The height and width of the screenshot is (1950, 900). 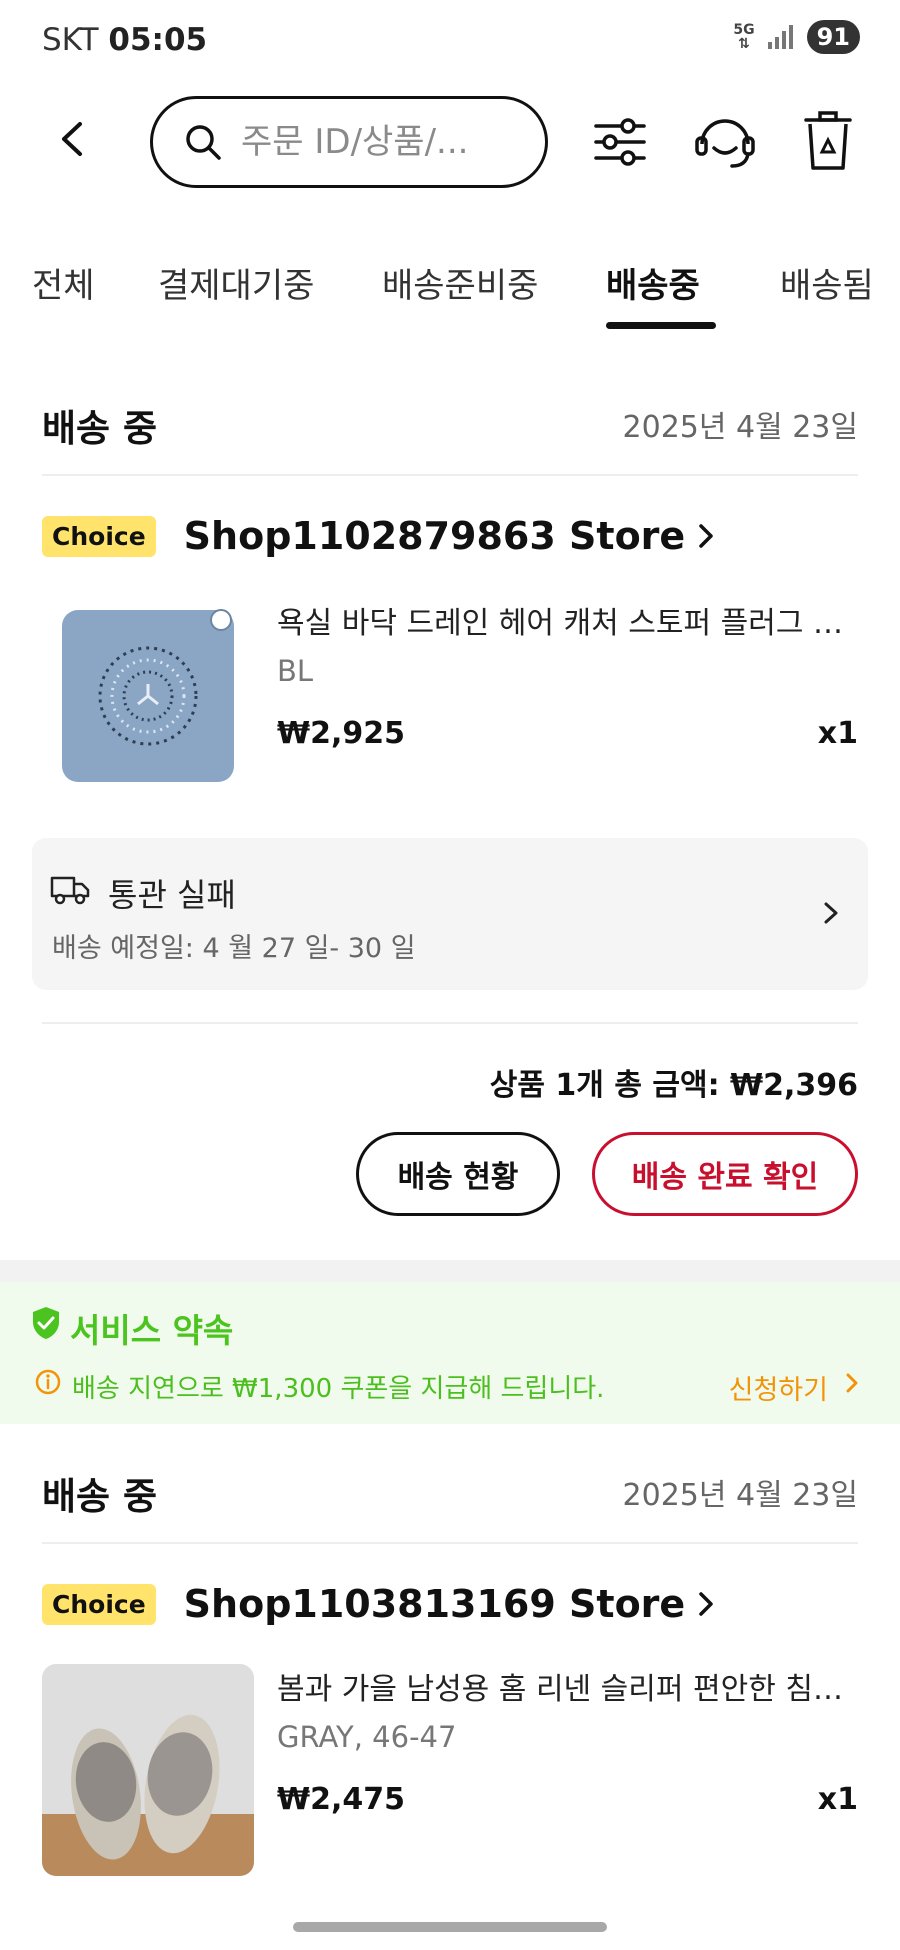 I want to click on service-promise-message: 배송 지연으로 ₩1,300 쿠폰을 지급해 드립니다., so click(x=338, y=1389).